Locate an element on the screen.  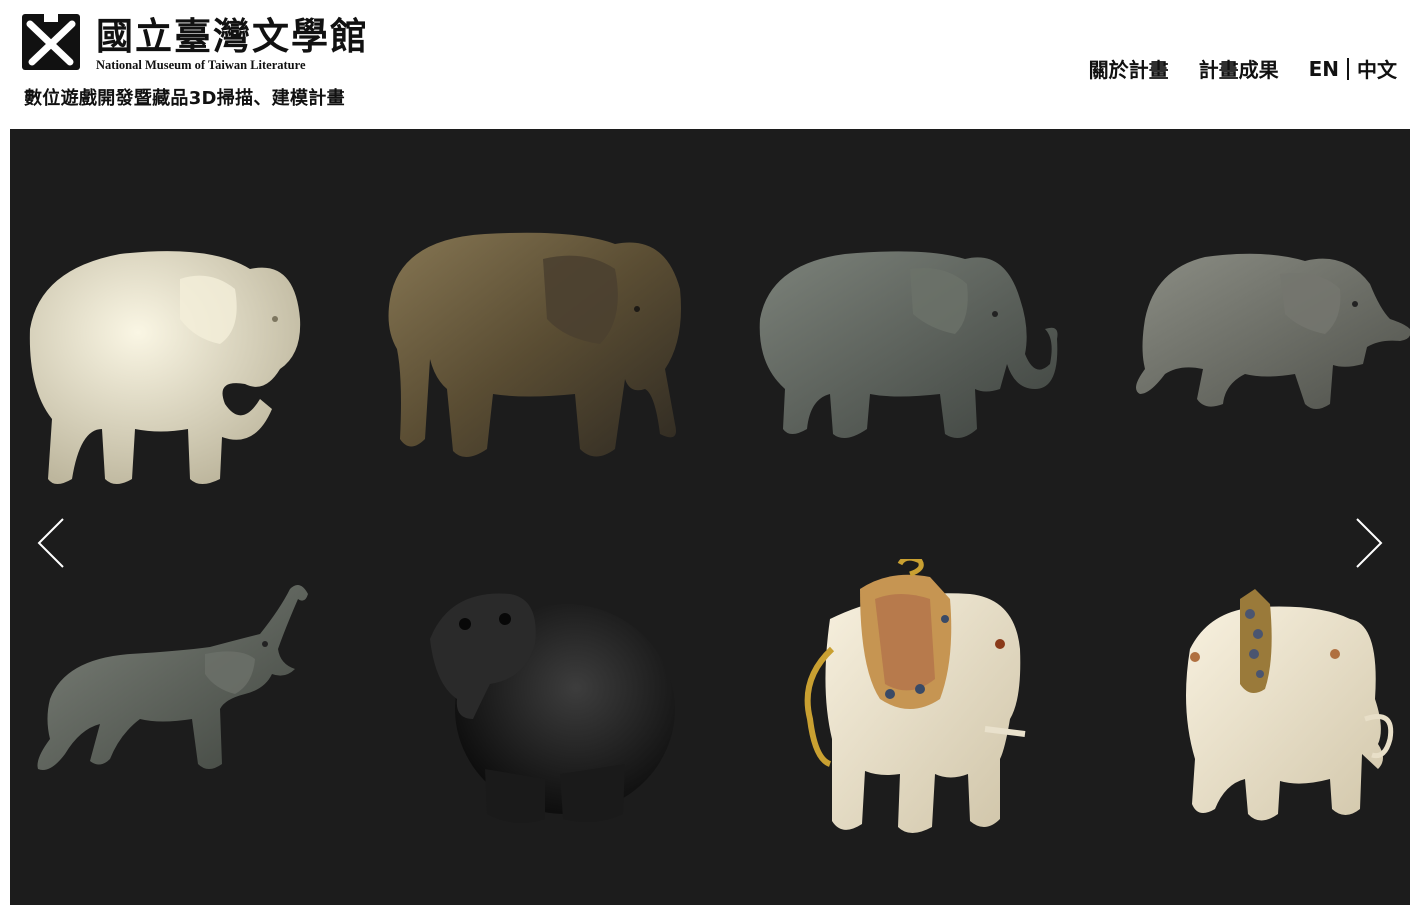
museum-logo-mark is located at coordinates (51, 42).